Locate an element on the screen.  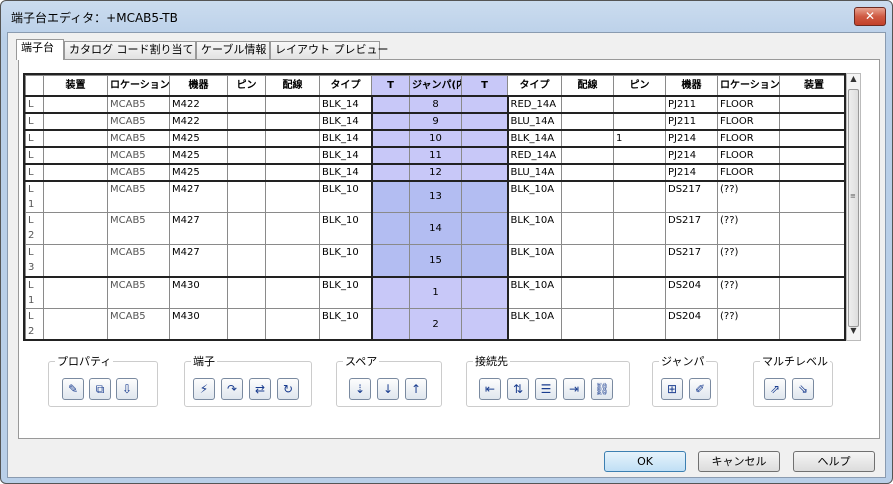
cell-dev: M430 is located at coordinates (198, 323).